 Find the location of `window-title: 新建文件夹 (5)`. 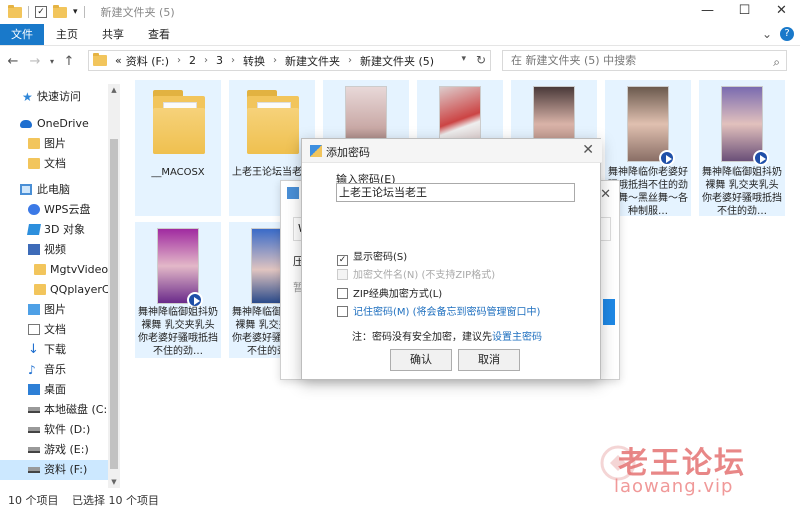

window-title: 新建文件夹 (5) is located at coordinates (137, 12).